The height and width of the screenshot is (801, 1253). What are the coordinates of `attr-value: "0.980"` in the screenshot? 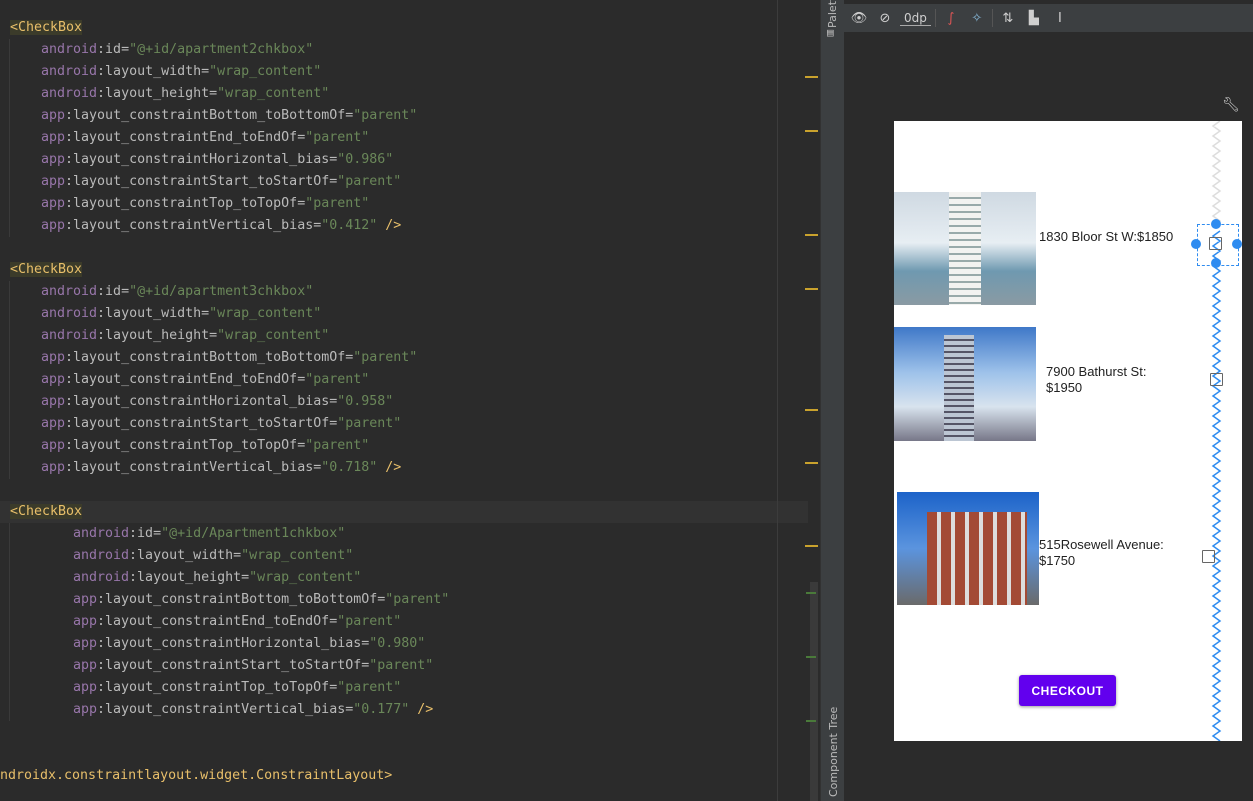 It's located at (397, 643).